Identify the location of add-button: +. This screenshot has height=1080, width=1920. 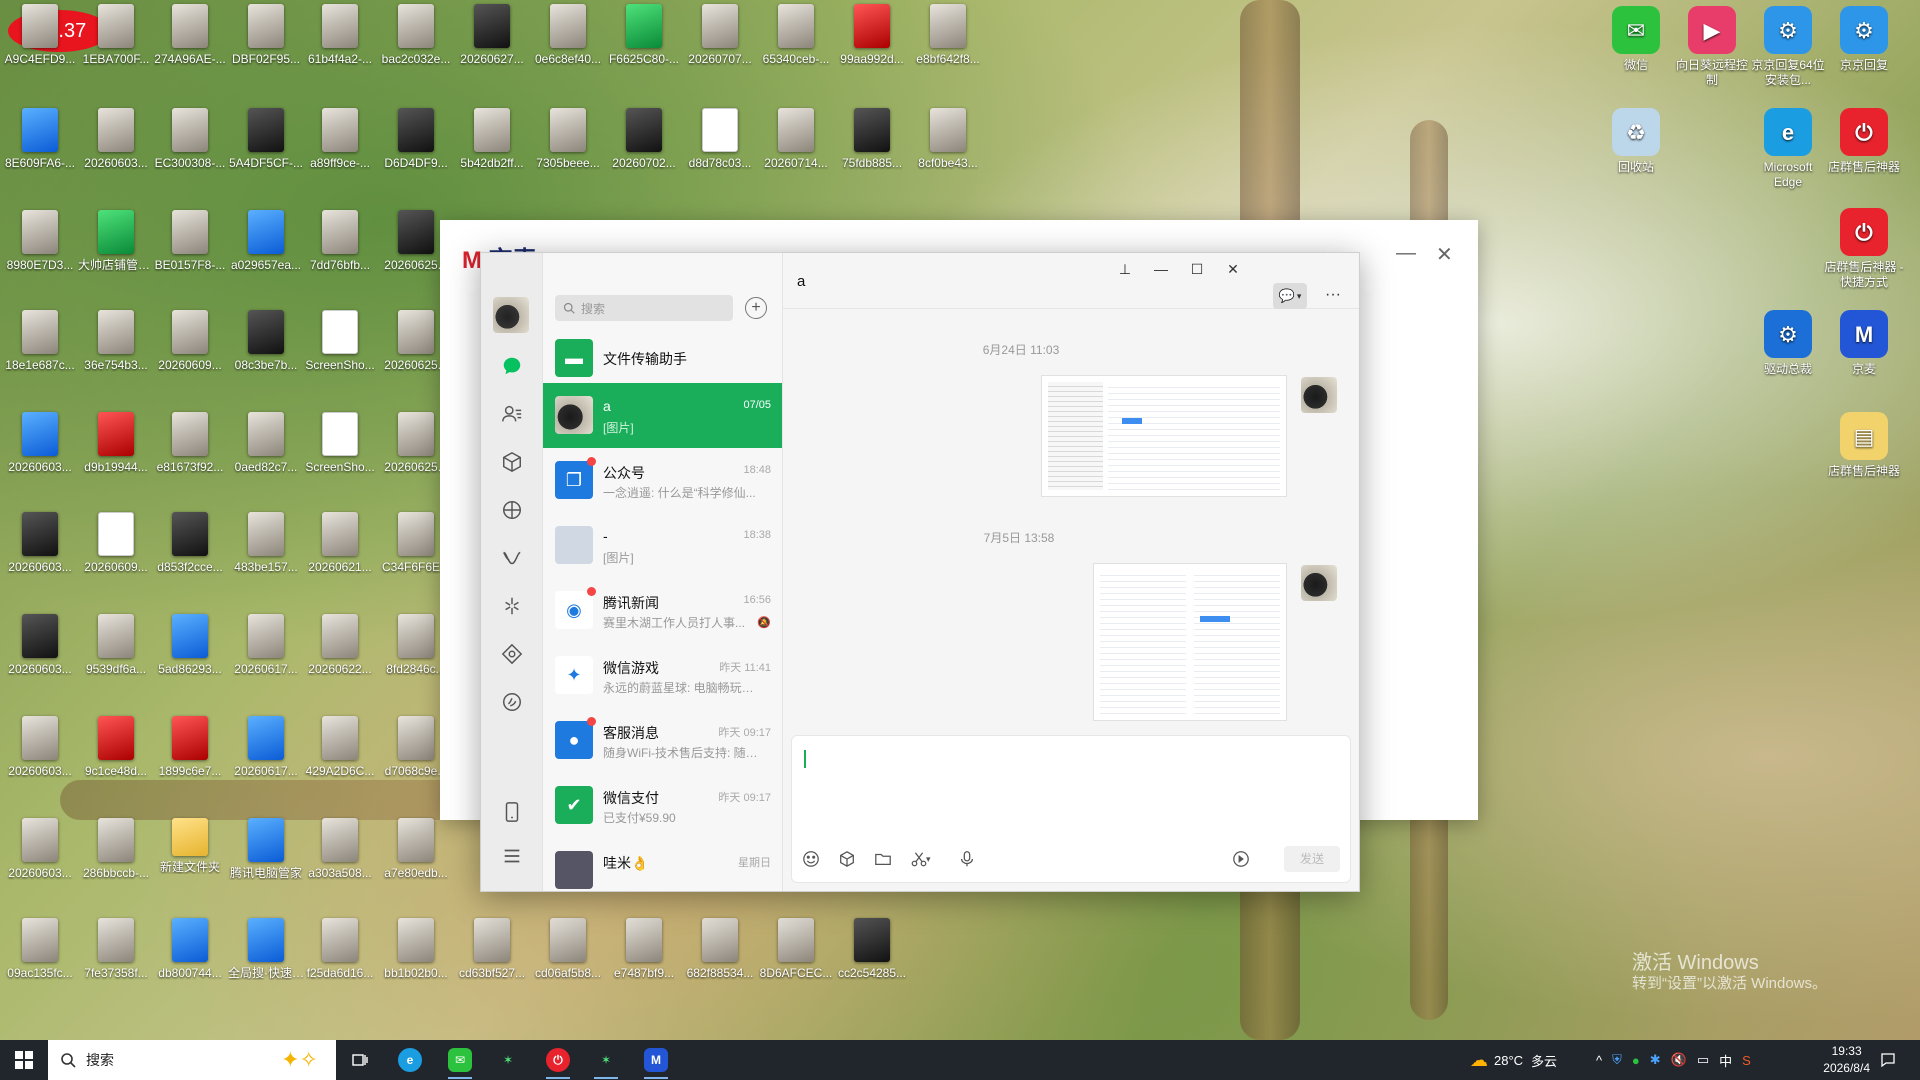
(756, 308).